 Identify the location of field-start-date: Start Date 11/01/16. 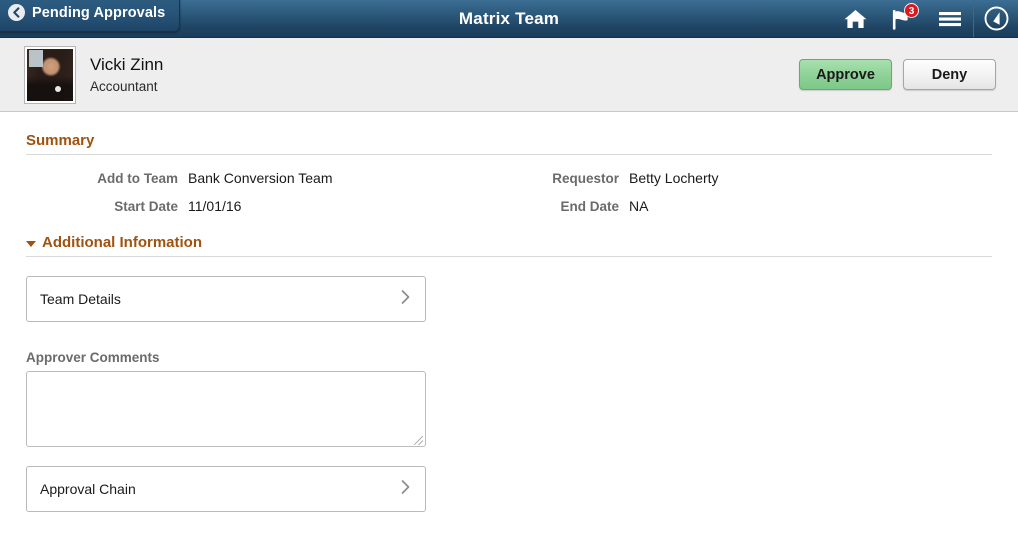
(267, 206).